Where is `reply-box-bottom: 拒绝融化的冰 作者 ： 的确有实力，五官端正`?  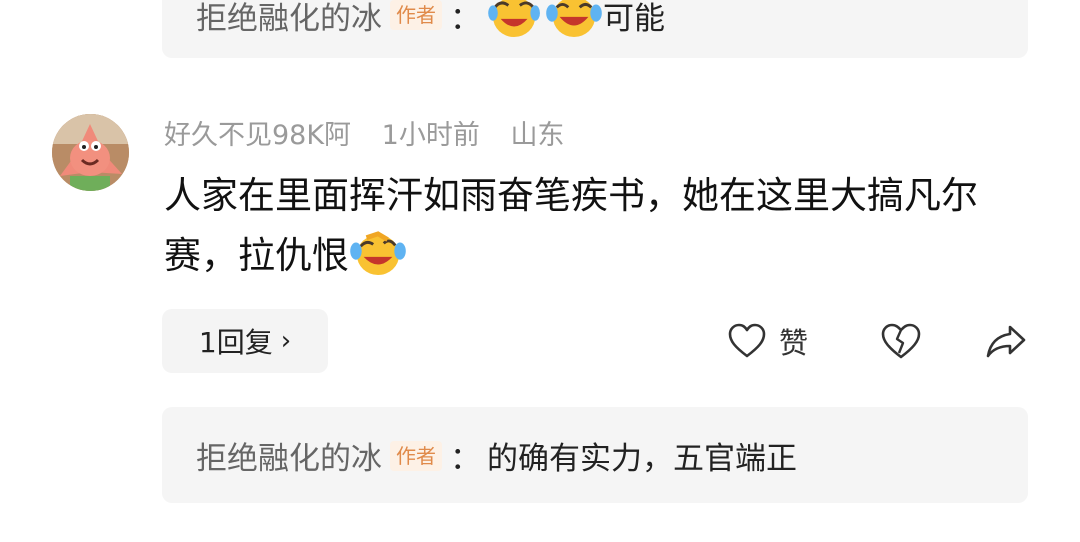 reply-box-bottom: 拒绝融化的冰 作者 ： 的确有实力，五官端正 is located at coordinates (595, 455).